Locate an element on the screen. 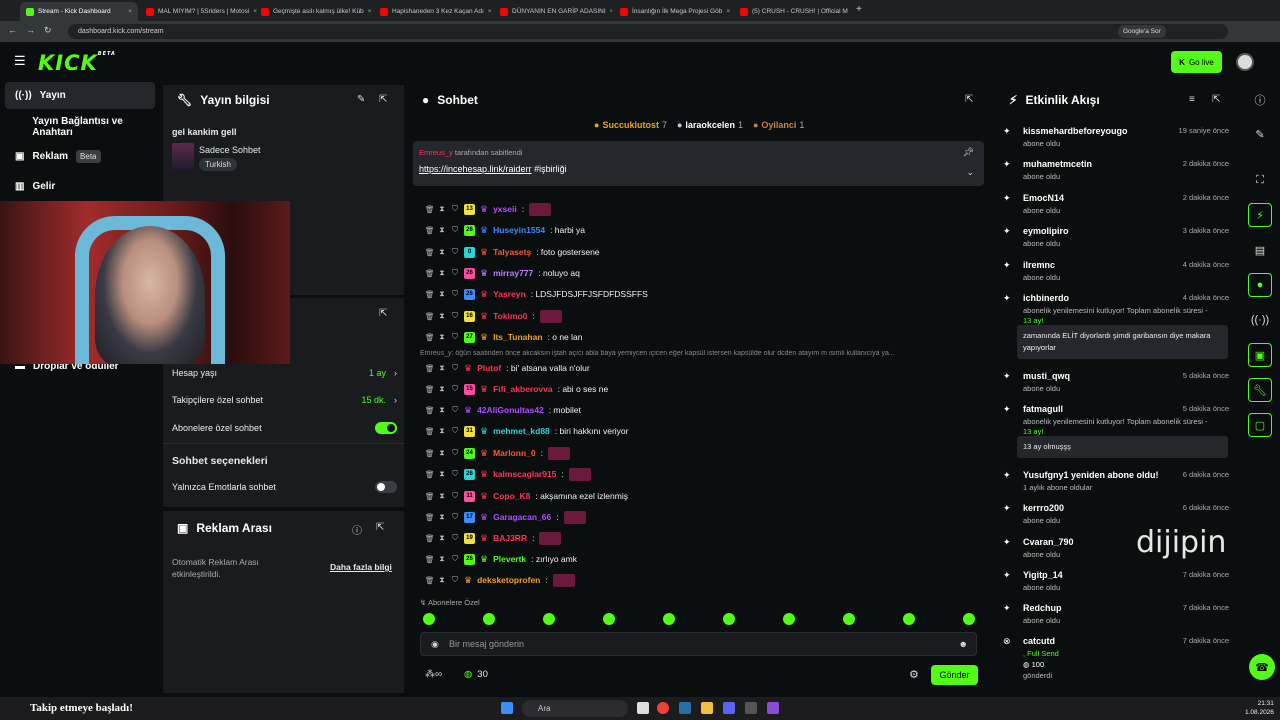 The image size is (1280, 720). top-gifter: ● Oyilanci 1 is located at coordinates (778, 125).